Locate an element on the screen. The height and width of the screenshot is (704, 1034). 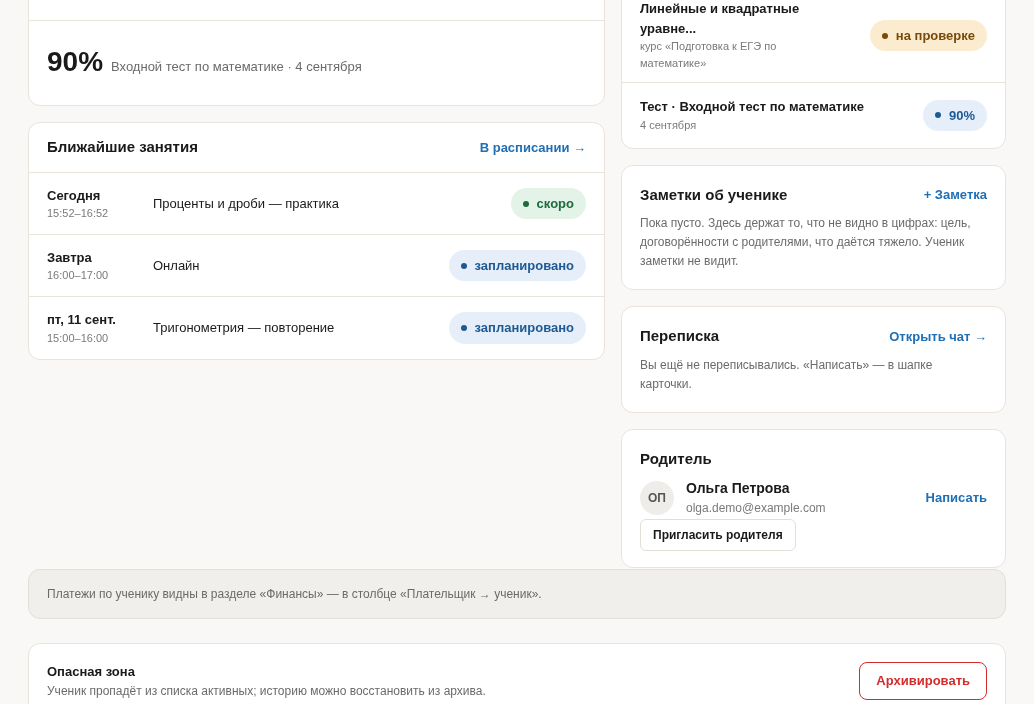
activity-subtitle: 4 сентября is located at coordinates (669, 125).